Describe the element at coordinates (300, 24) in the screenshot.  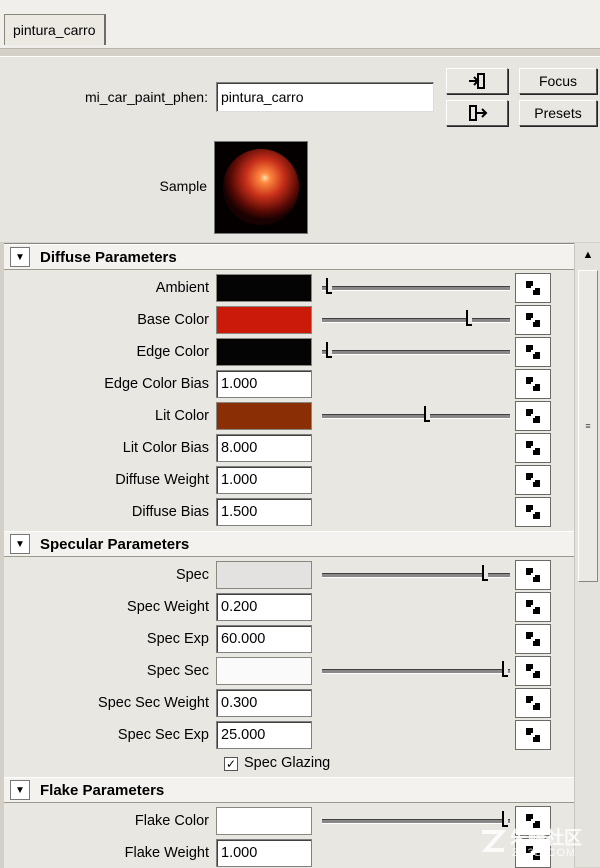
I see `tab-bar: pintura_carro` at that location.